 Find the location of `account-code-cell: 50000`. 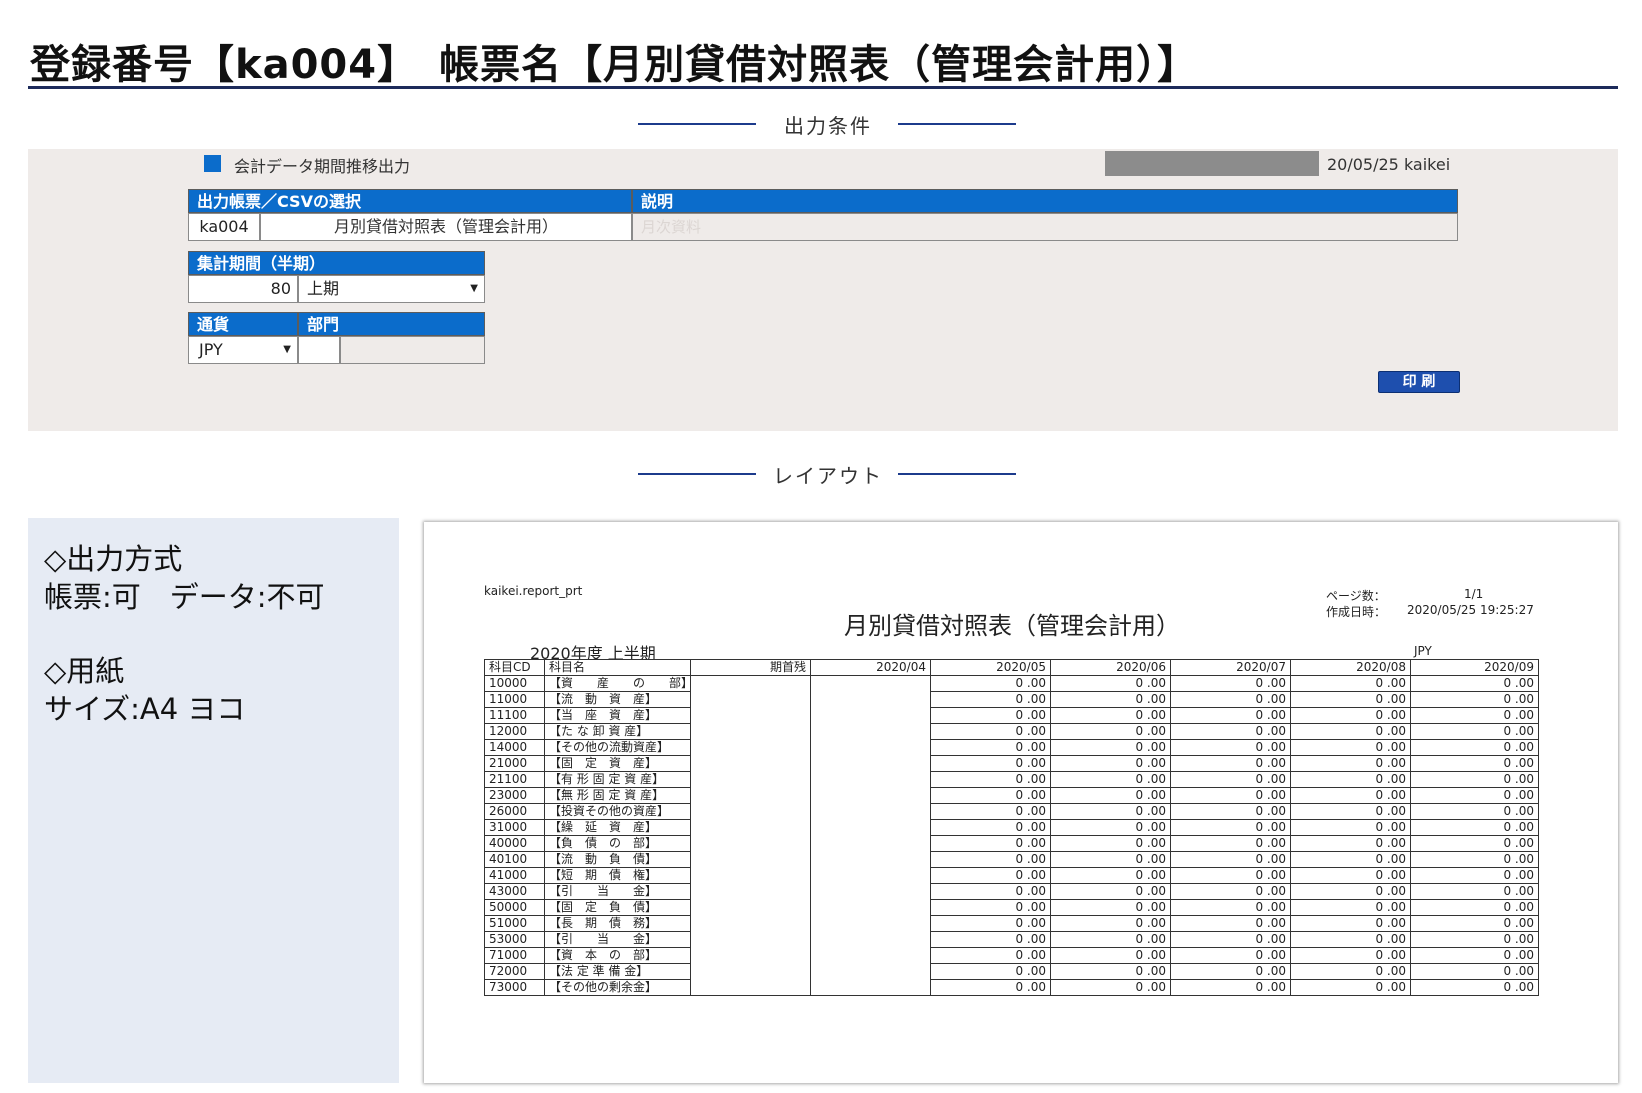

account-code-cell: 50000 is located at coordinates (514, 907).